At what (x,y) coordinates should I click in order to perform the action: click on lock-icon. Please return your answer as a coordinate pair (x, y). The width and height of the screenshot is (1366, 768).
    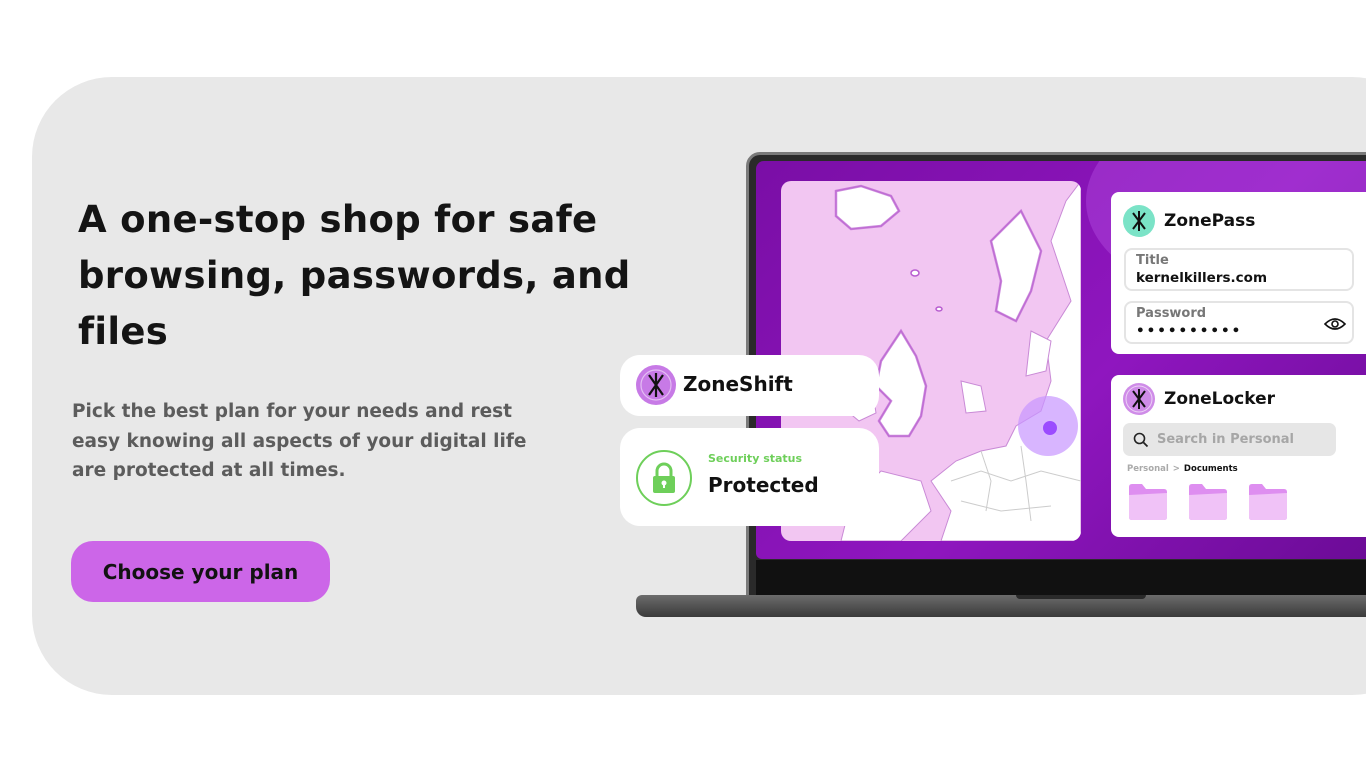
    Looking at the image, I should click on (664, 477).